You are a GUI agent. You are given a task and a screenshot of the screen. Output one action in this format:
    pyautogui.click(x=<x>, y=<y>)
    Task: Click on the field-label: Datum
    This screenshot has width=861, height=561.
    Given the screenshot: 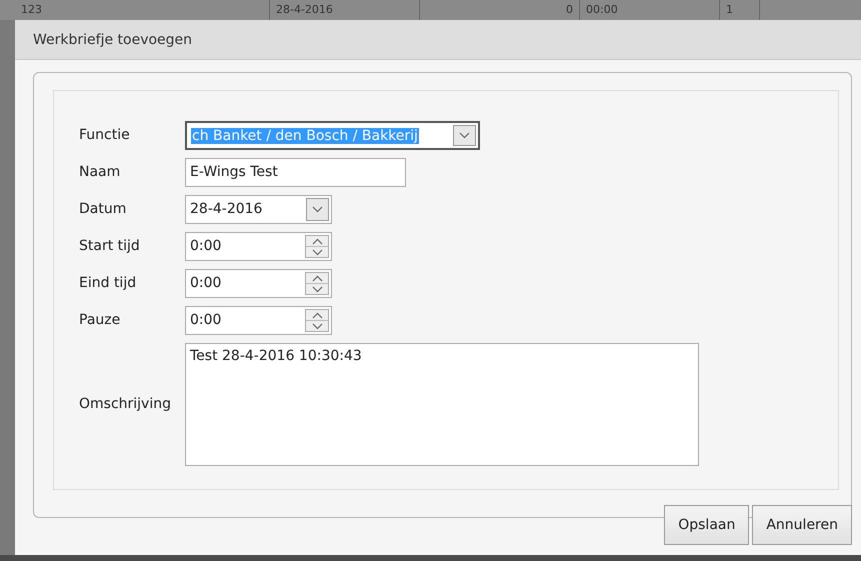 What is the action you would take?
    pyautogui.click(x=103, y=209)
    